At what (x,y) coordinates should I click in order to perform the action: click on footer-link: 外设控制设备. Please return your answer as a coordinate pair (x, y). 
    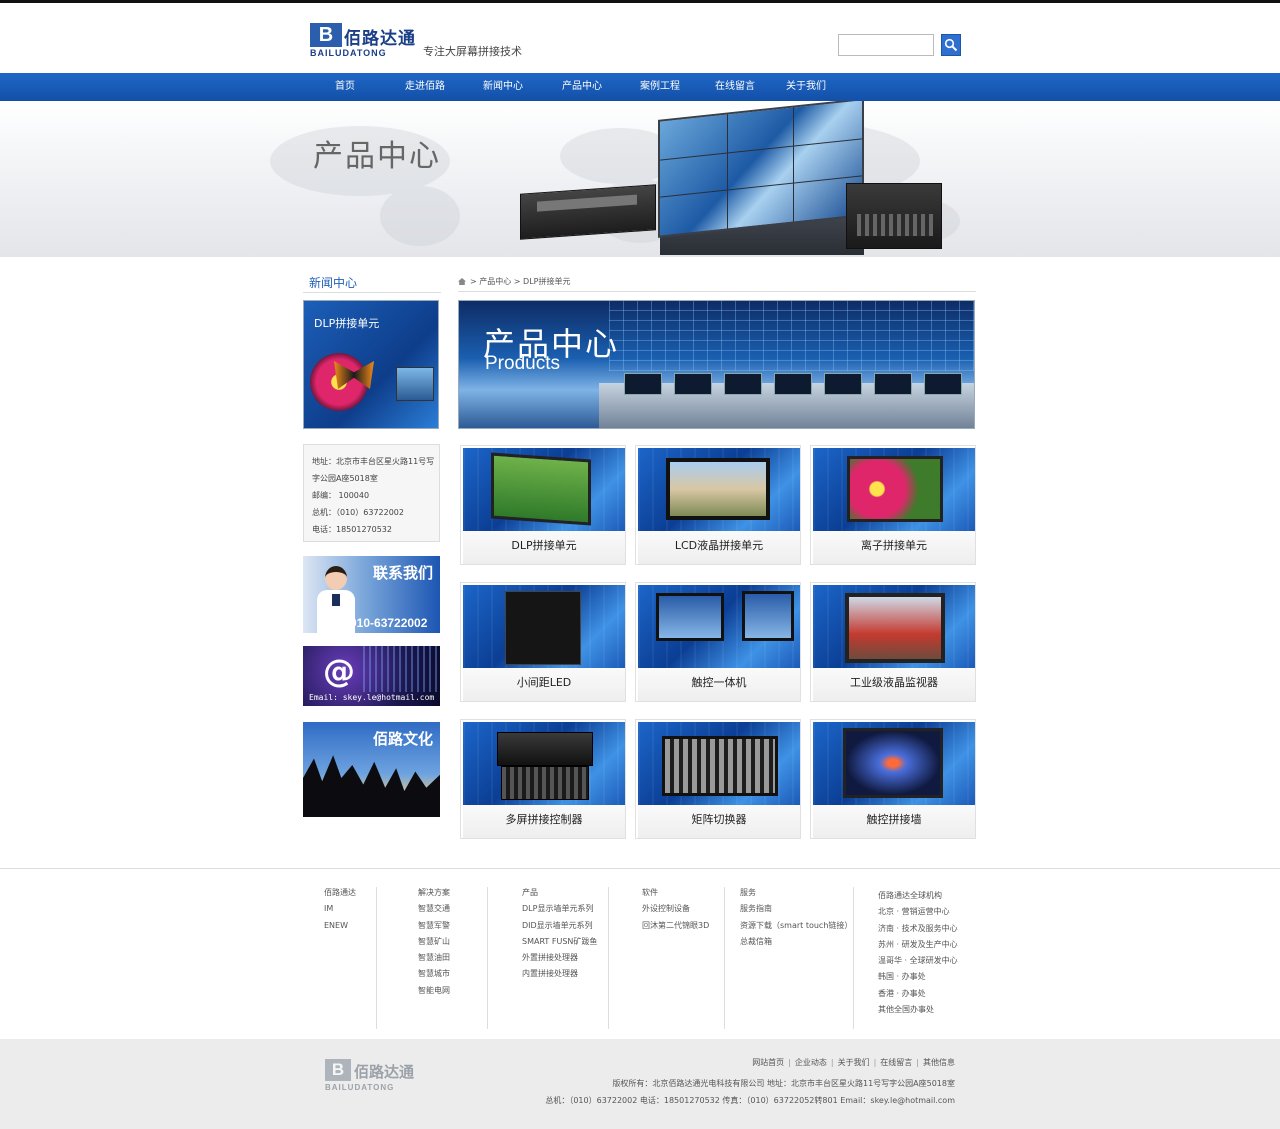
    Looking at the image, I should click on (675, 909).